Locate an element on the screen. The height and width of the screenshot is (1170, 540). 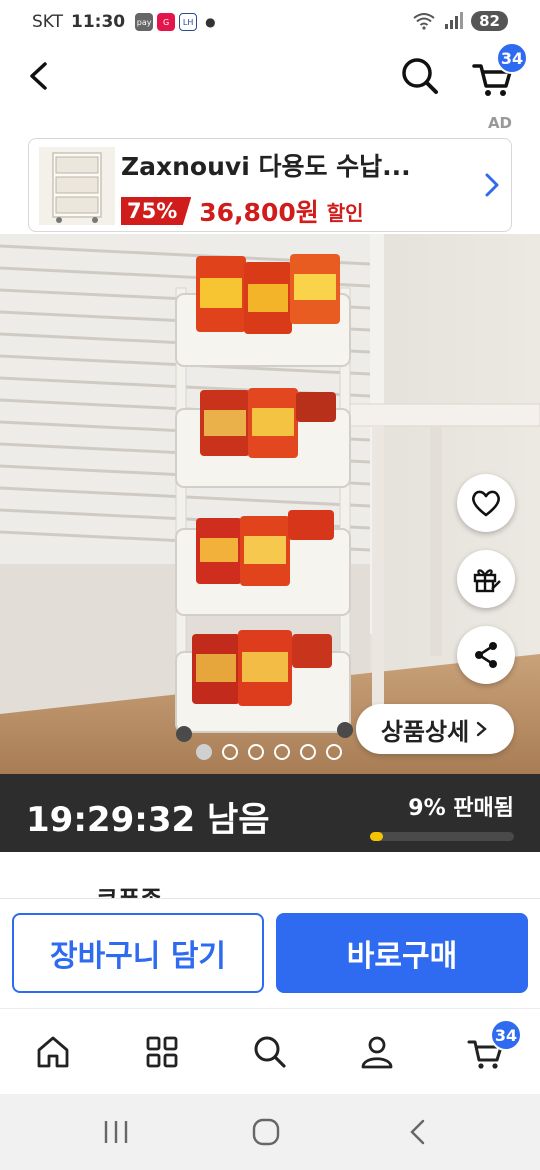
wishlist-button is located at coordinates (486, 503).